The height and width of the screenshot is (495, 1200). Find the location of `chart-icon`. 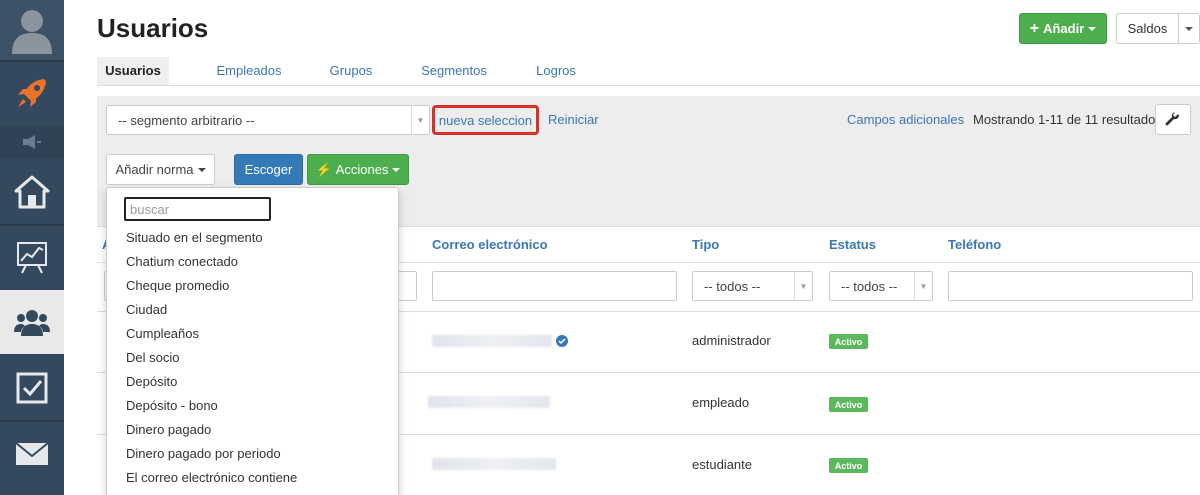

chart-icon is located at coordinates (32, 258).